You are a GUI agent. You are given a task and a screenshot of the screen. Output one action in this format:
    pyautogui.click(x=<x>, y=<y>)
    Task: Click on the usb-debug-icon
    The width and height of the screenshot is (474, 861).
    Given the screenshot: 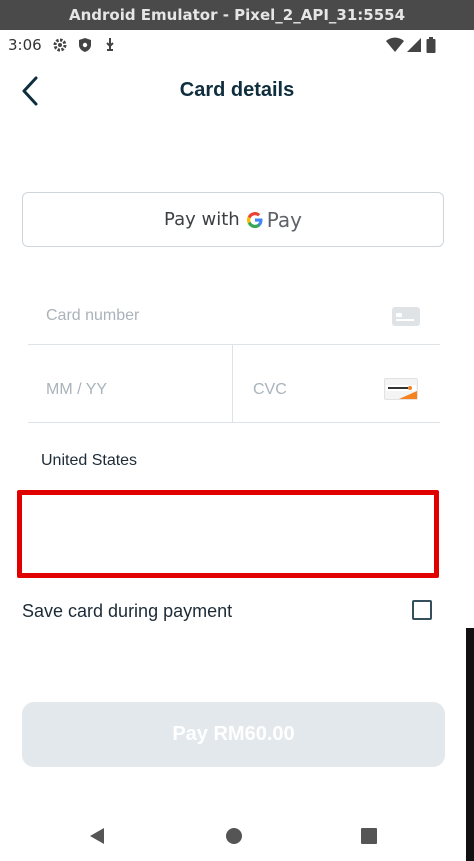 What is the action you would take?
    pyautogui.click(x=110, y=44)
    